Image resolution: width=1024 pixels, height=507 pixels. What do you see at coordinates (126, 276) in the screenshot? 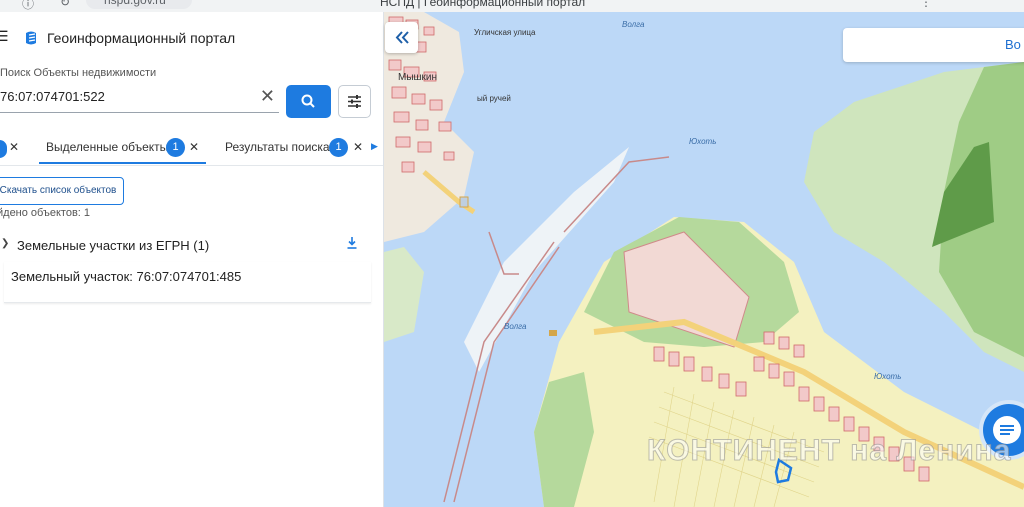
I see `list-item-text: Земельный участок: 76:07:074701:485` at bounding box center [126, 276].